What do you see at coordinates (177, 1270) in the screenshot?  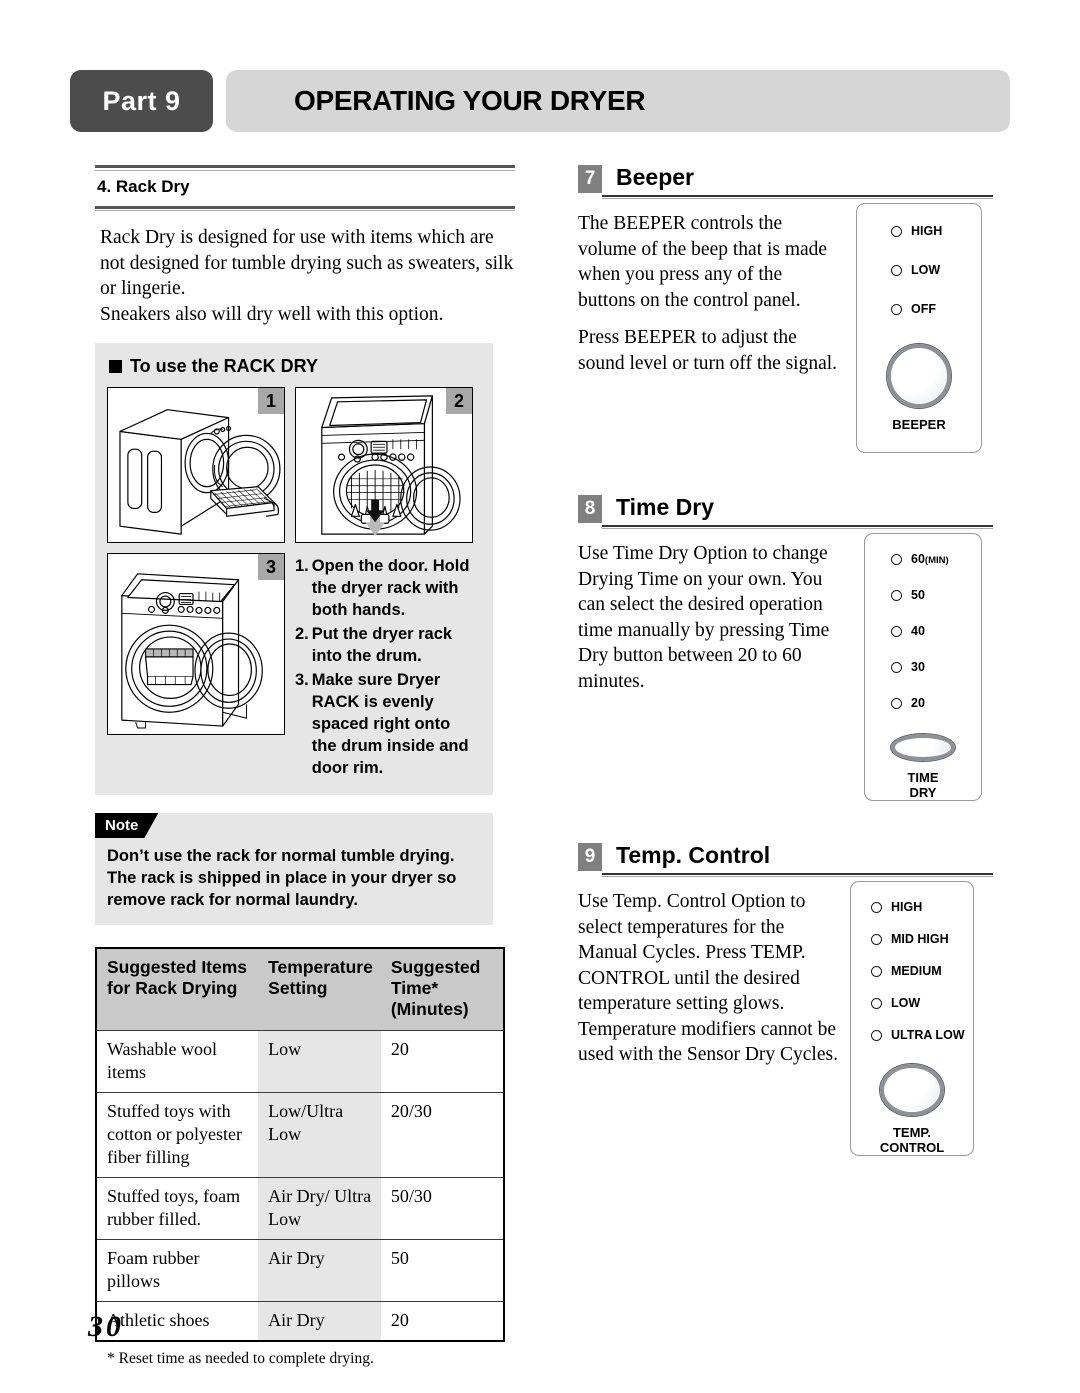 I see `cell-item: Foam rubber pillows` at bounding box center [177, 1270].